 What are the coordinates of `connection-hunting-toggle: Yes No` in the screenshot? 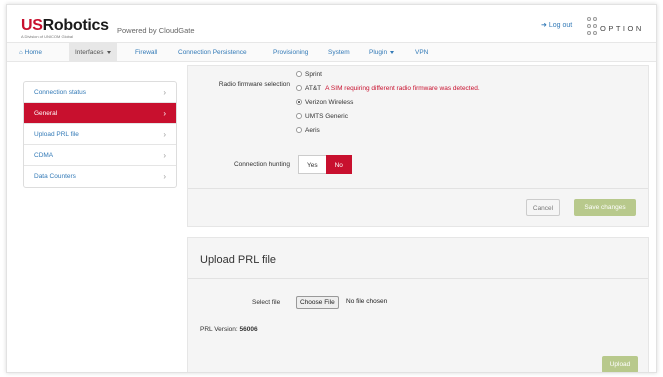 It's located at (325, 164).